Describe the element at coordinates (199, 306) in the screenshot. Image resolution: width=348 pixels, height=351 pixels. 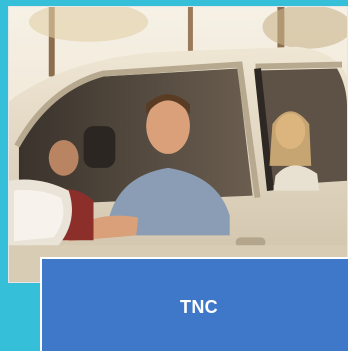
I see `card-title: TNC` at that location.